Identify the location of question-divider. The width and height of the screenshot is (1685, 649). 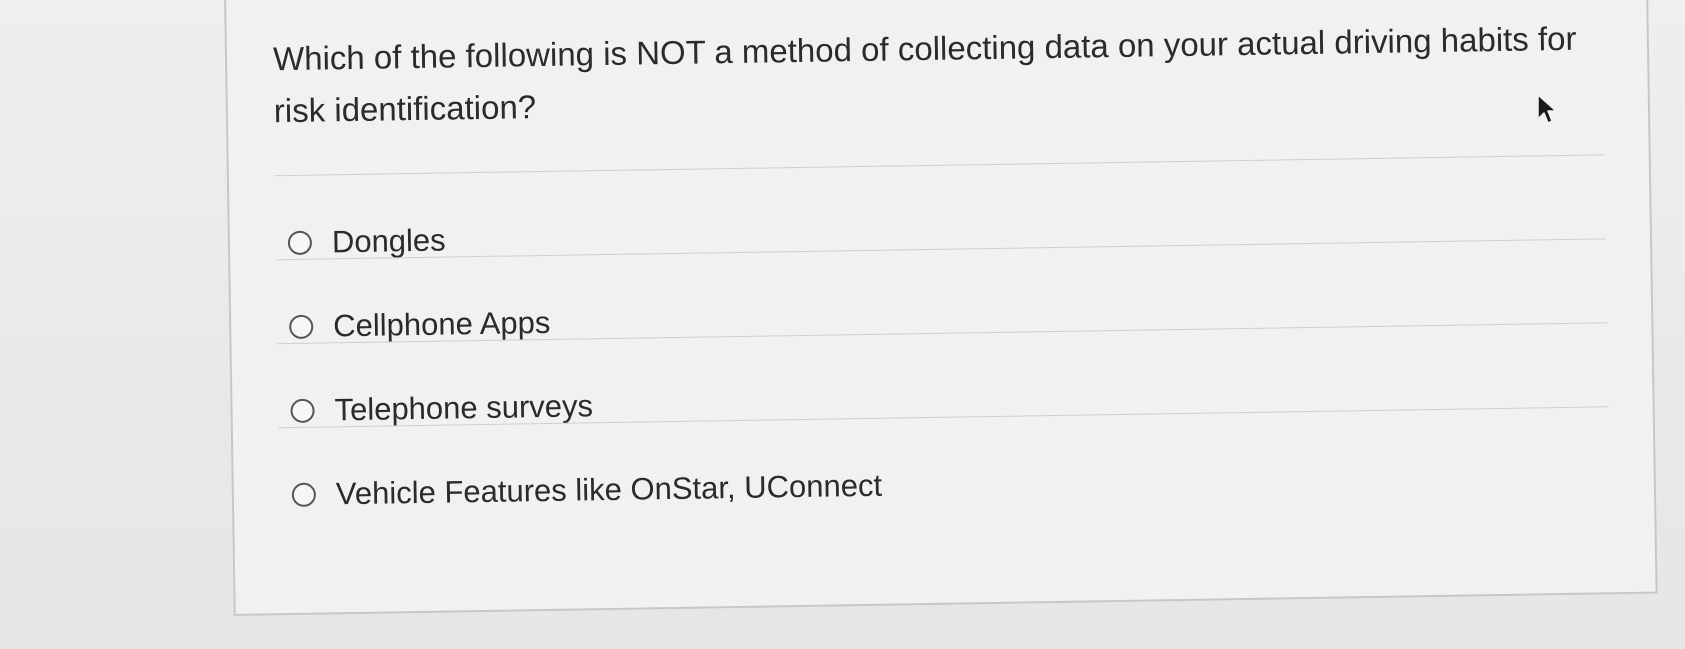
(939, 165).